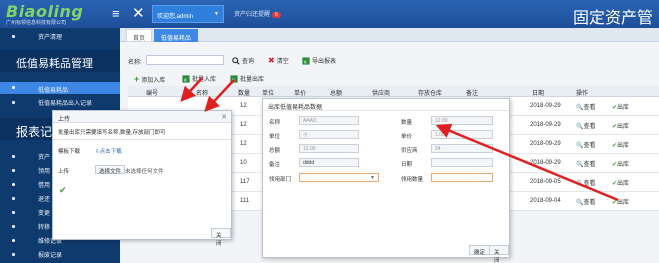 This screenshot has height=263, width=659. What do you see at coordinates (275, 123) in the screenshot?
I see `name-field-label: 名称` at bounding box center [275, 123].